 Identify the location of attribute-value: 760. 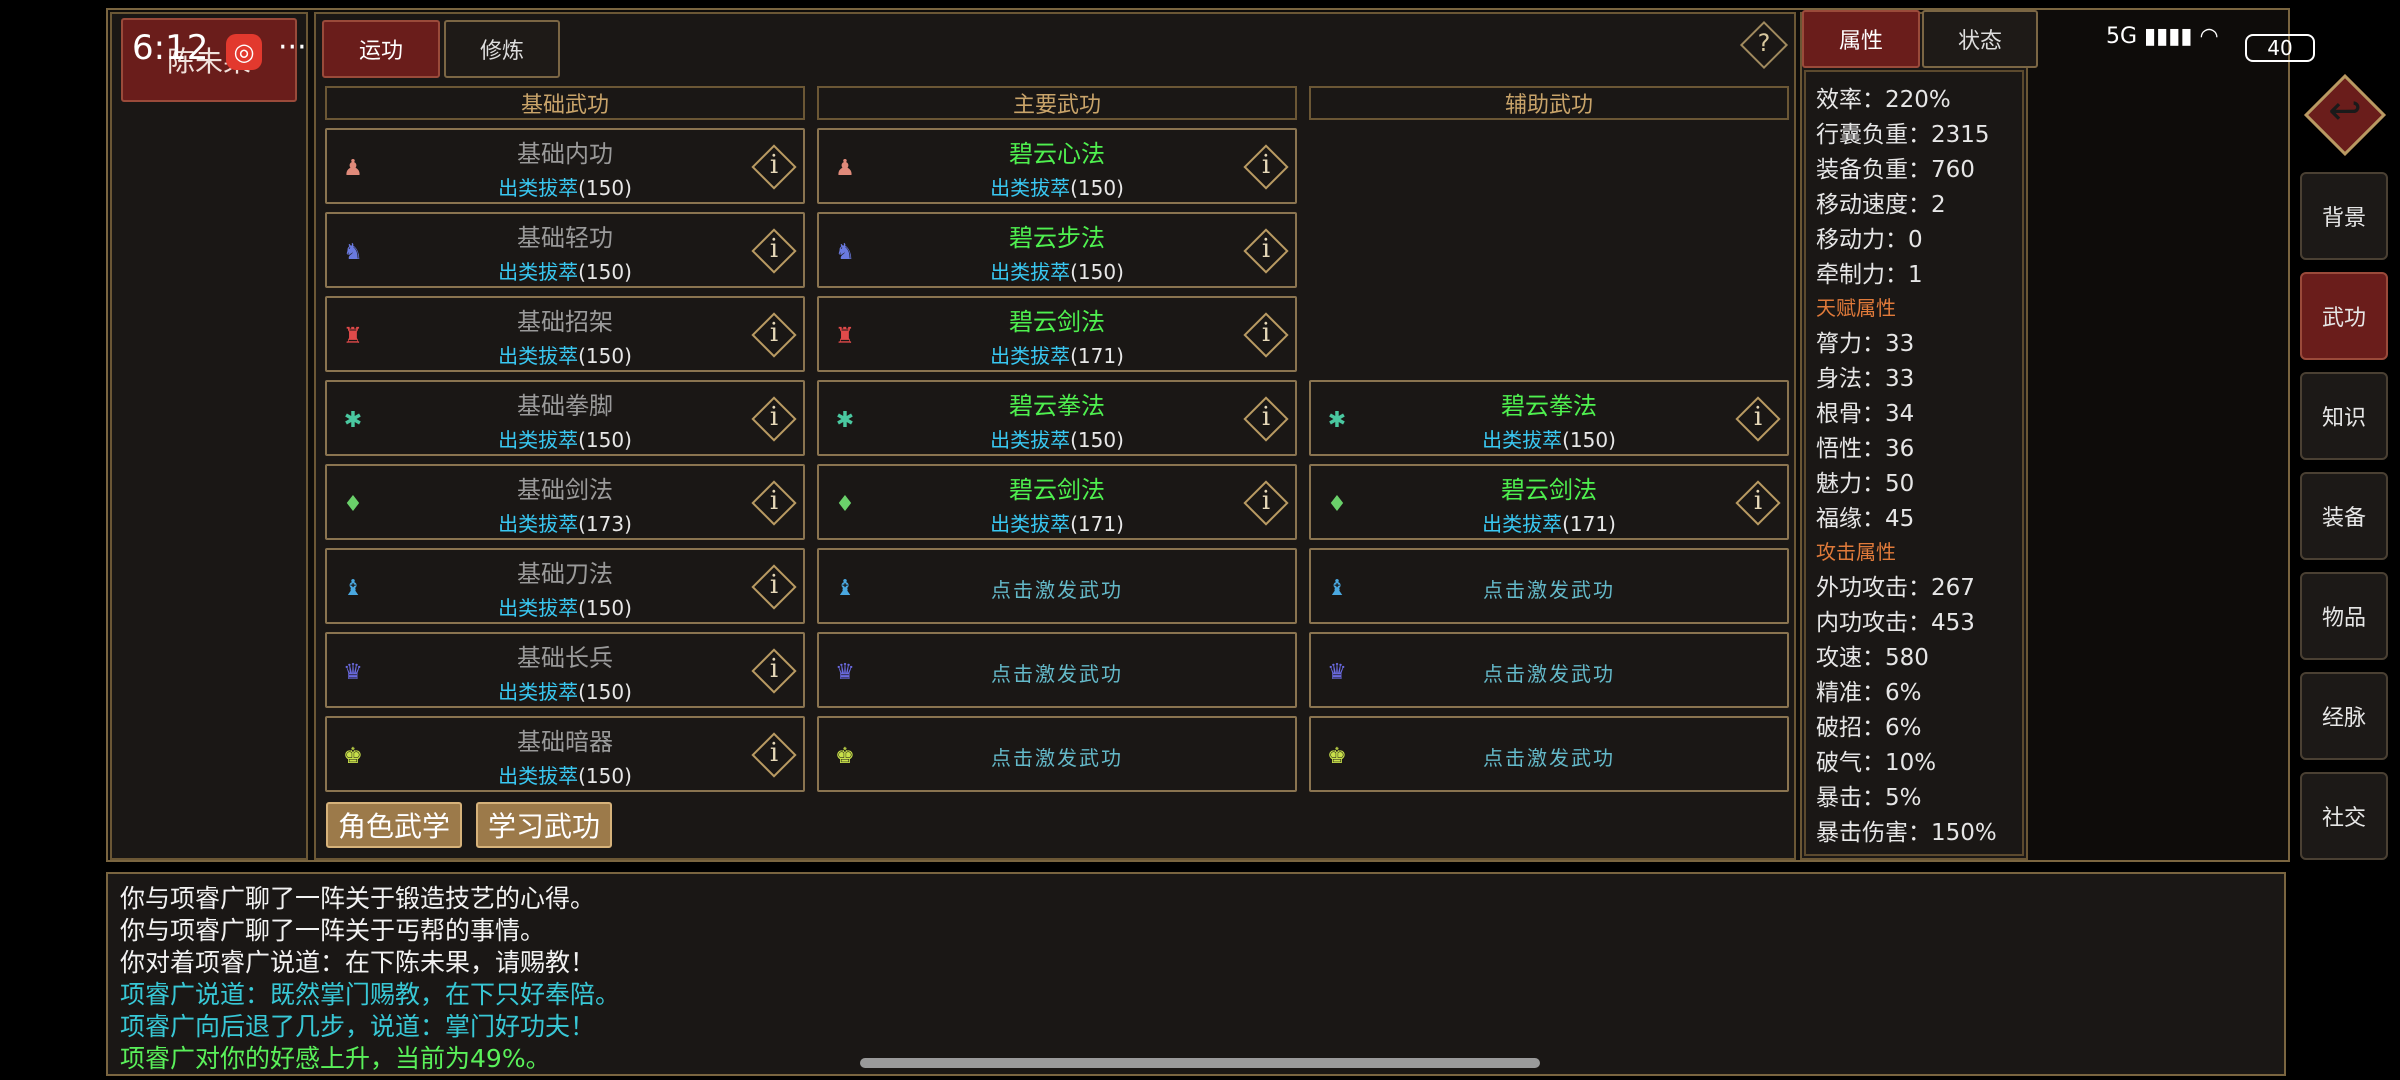
(1953, 170).